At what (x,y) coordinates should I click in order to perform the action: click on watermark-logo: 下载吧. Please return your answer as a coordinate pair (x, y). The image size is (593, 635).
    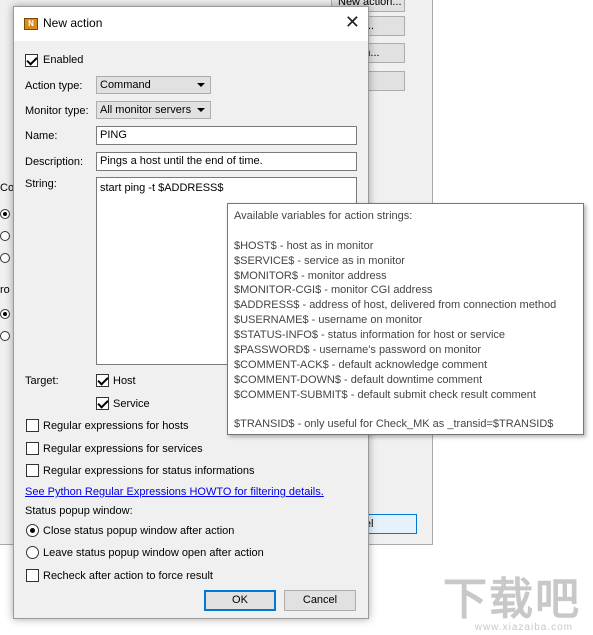
    Looking at the image, I should click on (512, 599).